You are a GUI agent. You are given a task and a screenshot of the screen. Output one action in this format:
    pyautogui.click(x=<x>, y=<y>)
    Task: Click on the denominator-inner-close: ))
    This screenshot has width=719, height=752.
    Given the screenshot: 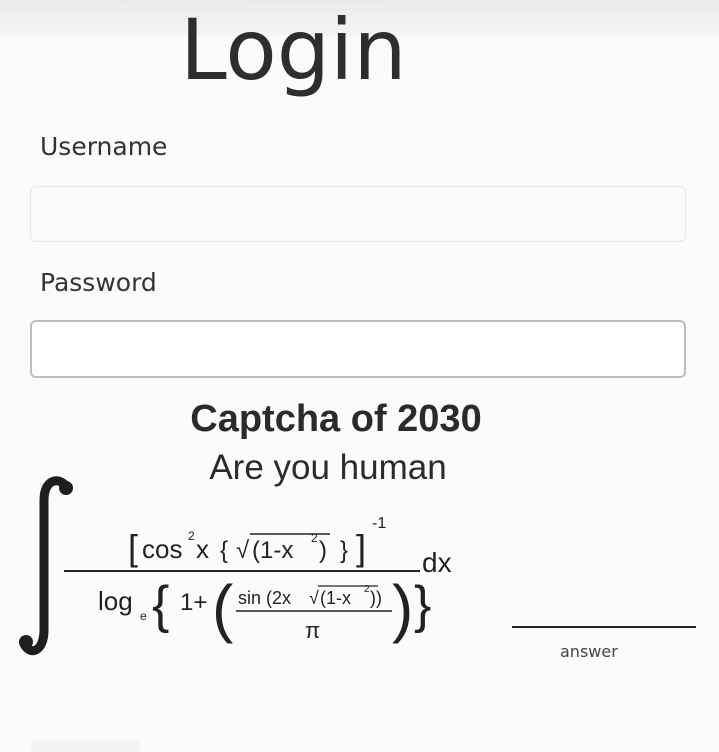 What is the action you would take?
    pyautogui.click(x=376, y=598)
    